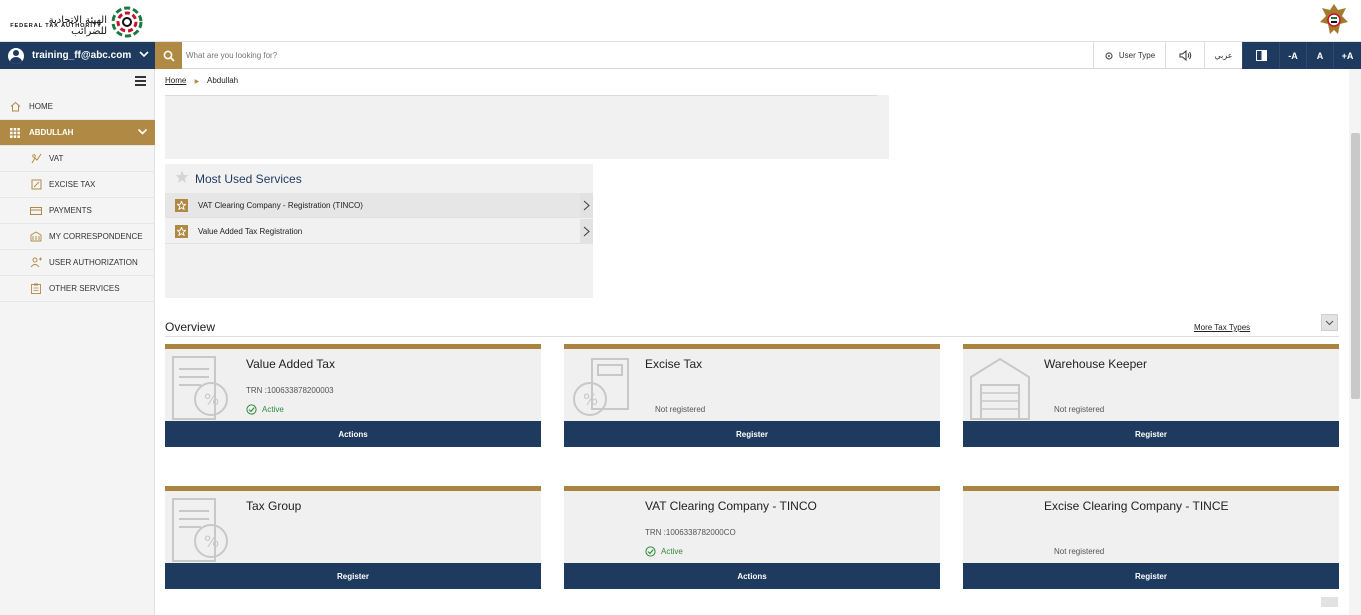  I want to click on sidebar-item-label: VAT, so click(56, 158).